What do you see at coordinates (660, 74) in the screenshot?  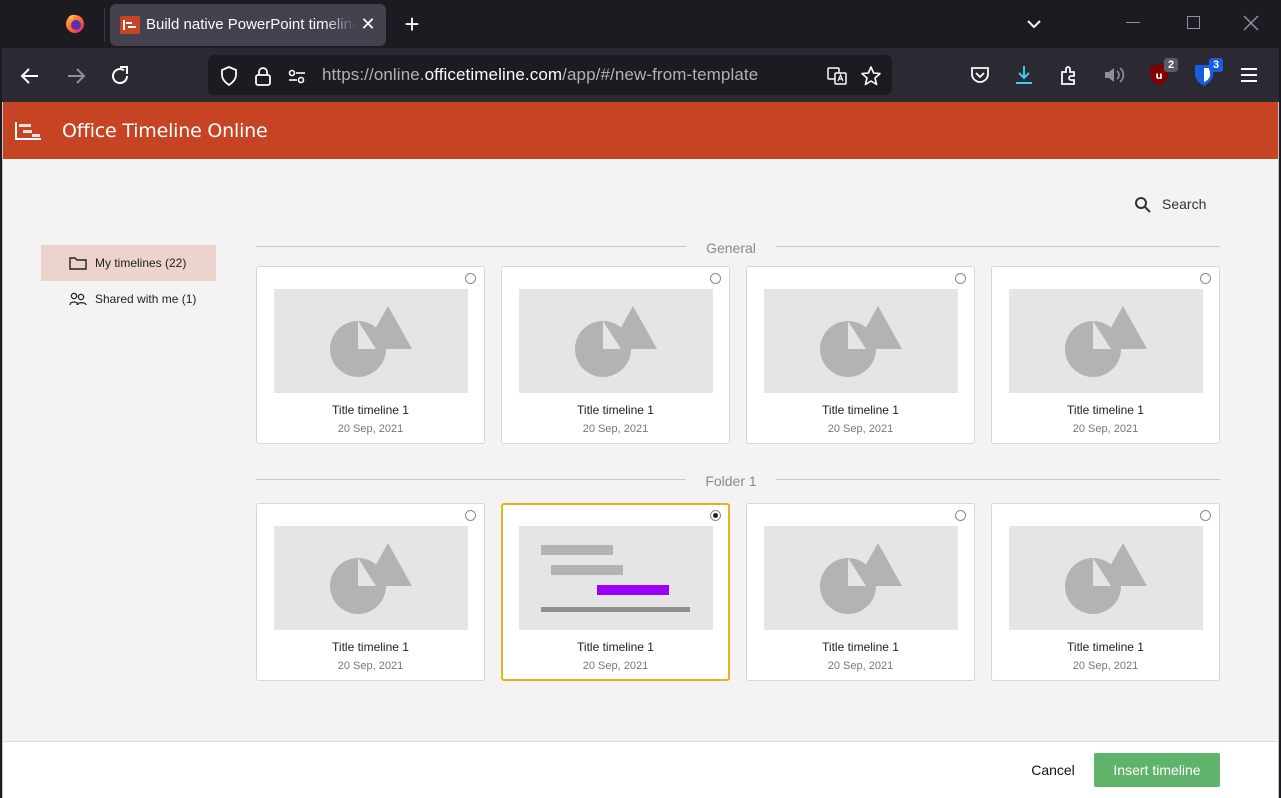 I see `url-path: /app/#/new-from-template` at bounding box center [660, 74].